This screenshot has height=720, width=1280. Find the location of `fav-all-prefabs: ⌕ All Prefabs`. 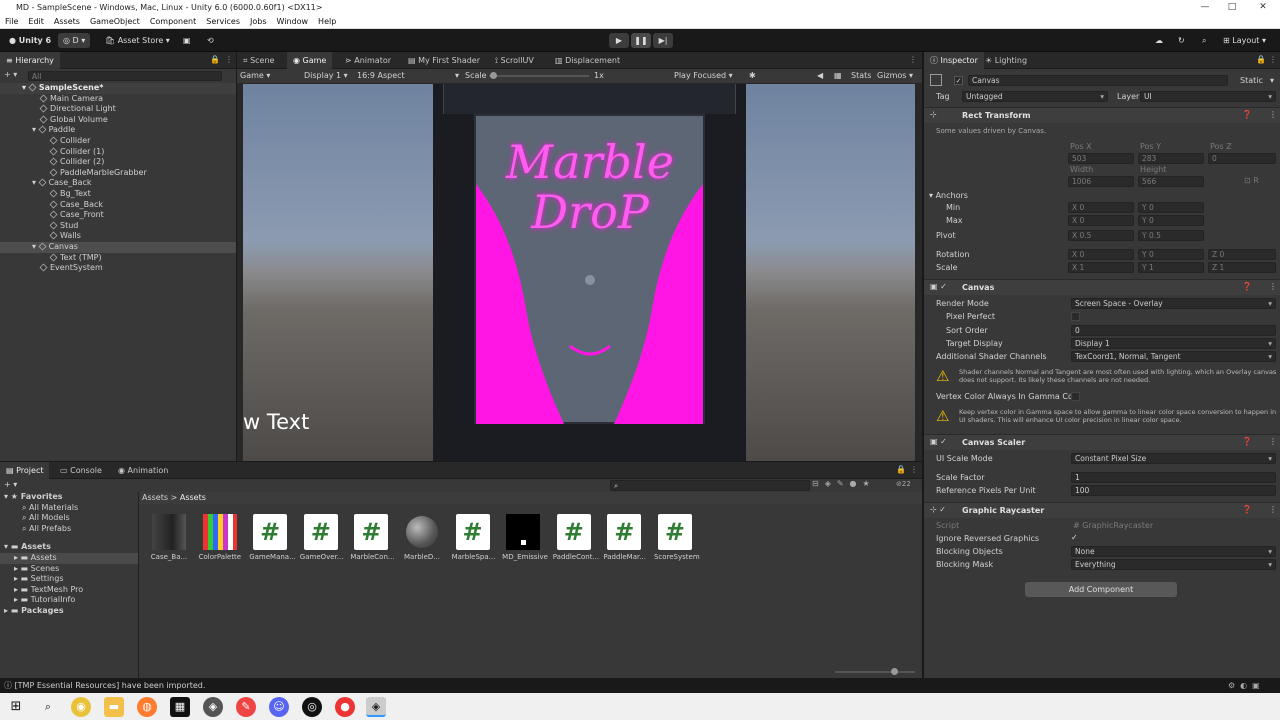

fav-all-prefabs: ⌕ All Prefabs is located at coordinates (69, 529).